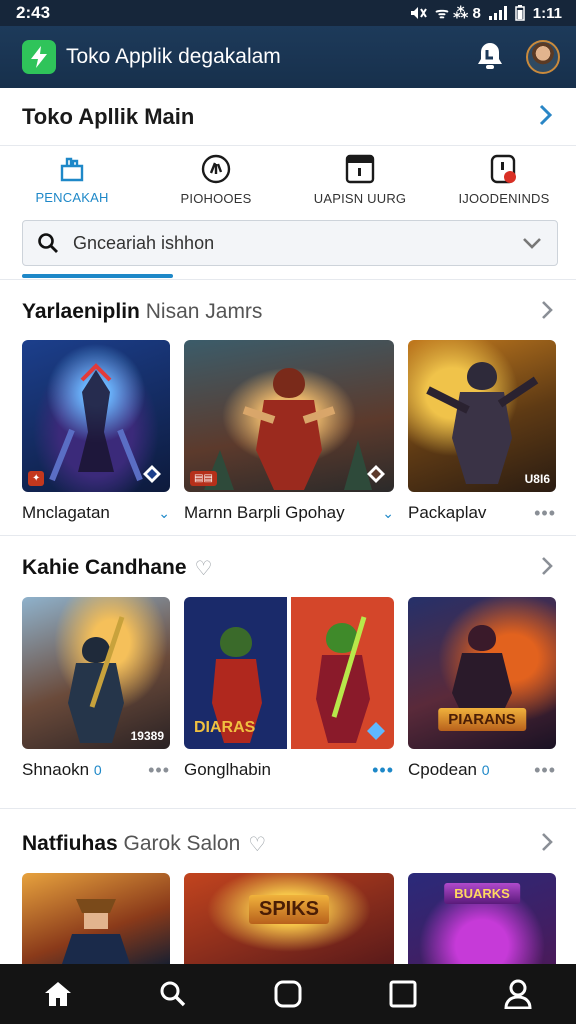  I want to click on game-thumbnail: DIARAS, so click(289, 673).